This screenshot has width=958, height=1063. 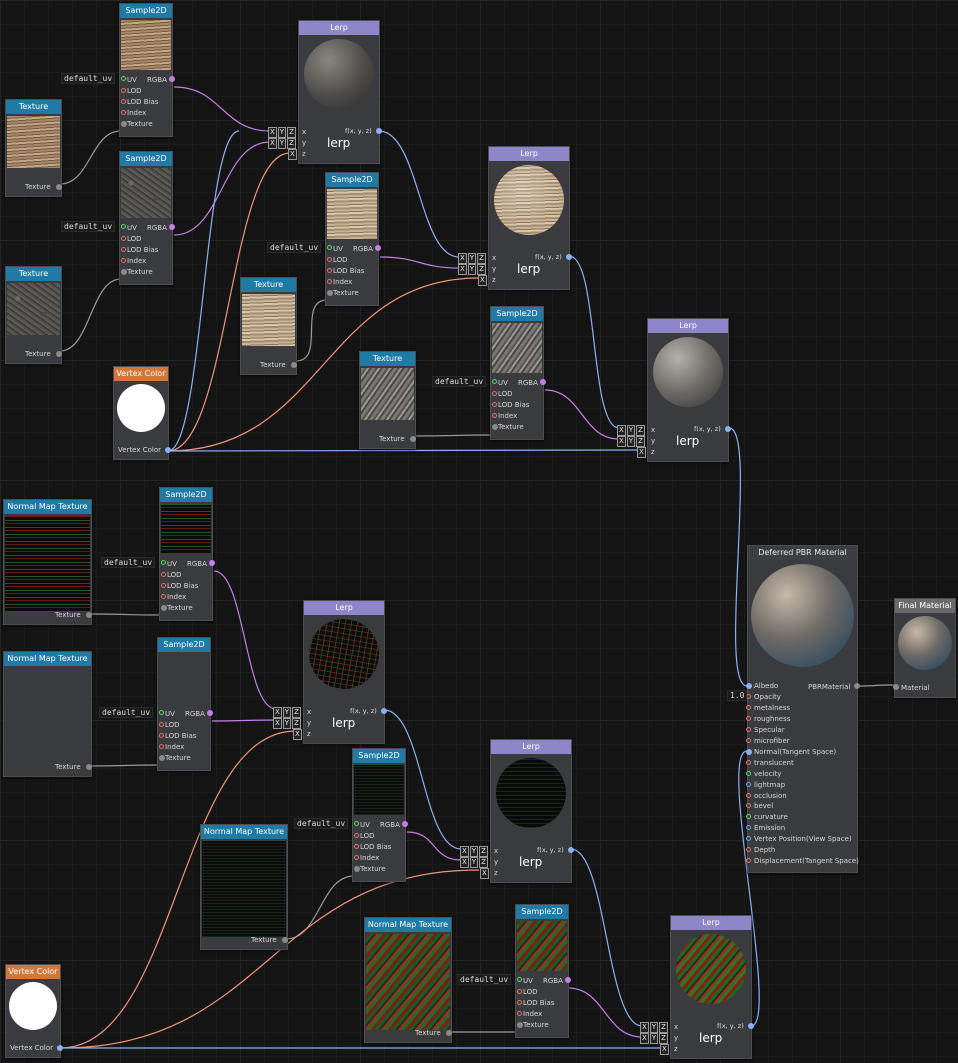 What do you see at coordinates (185, 704) in the screenshot?
I see `sample2d-node-6: Sample2D UV RGBA LOD LOD Bias Index Texture` at bounding box center [185, 704].